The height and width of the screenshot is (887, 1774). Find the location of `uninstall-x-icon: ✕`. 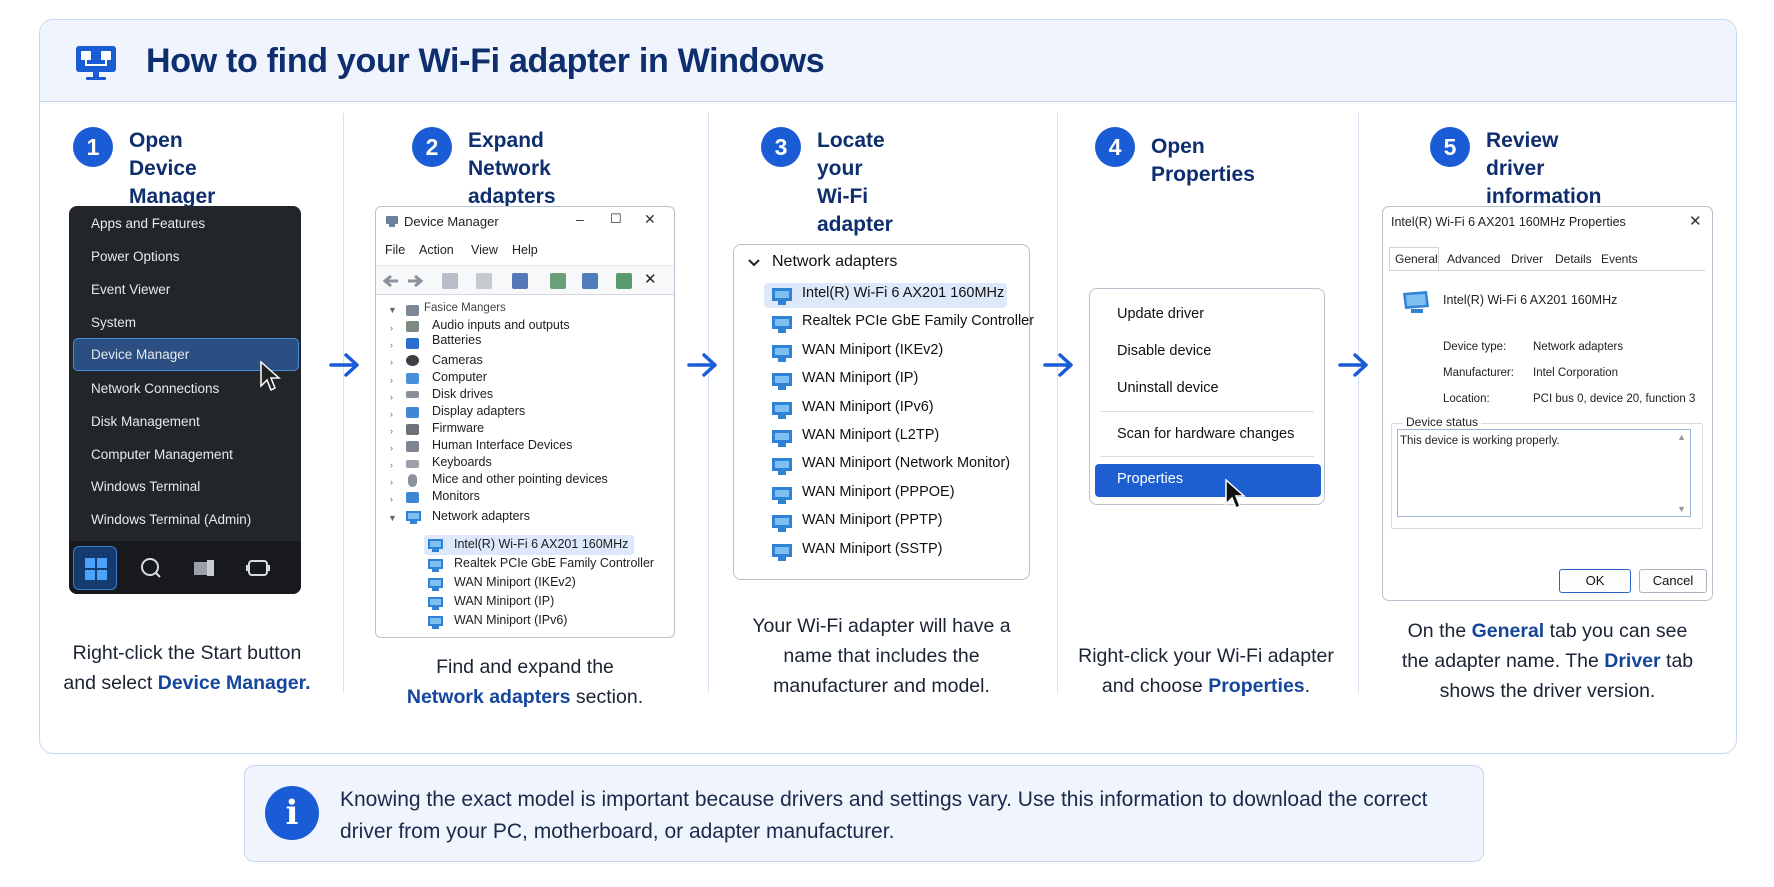

uninstall-x-icon: ✕ is located at coordinates (650, 279).